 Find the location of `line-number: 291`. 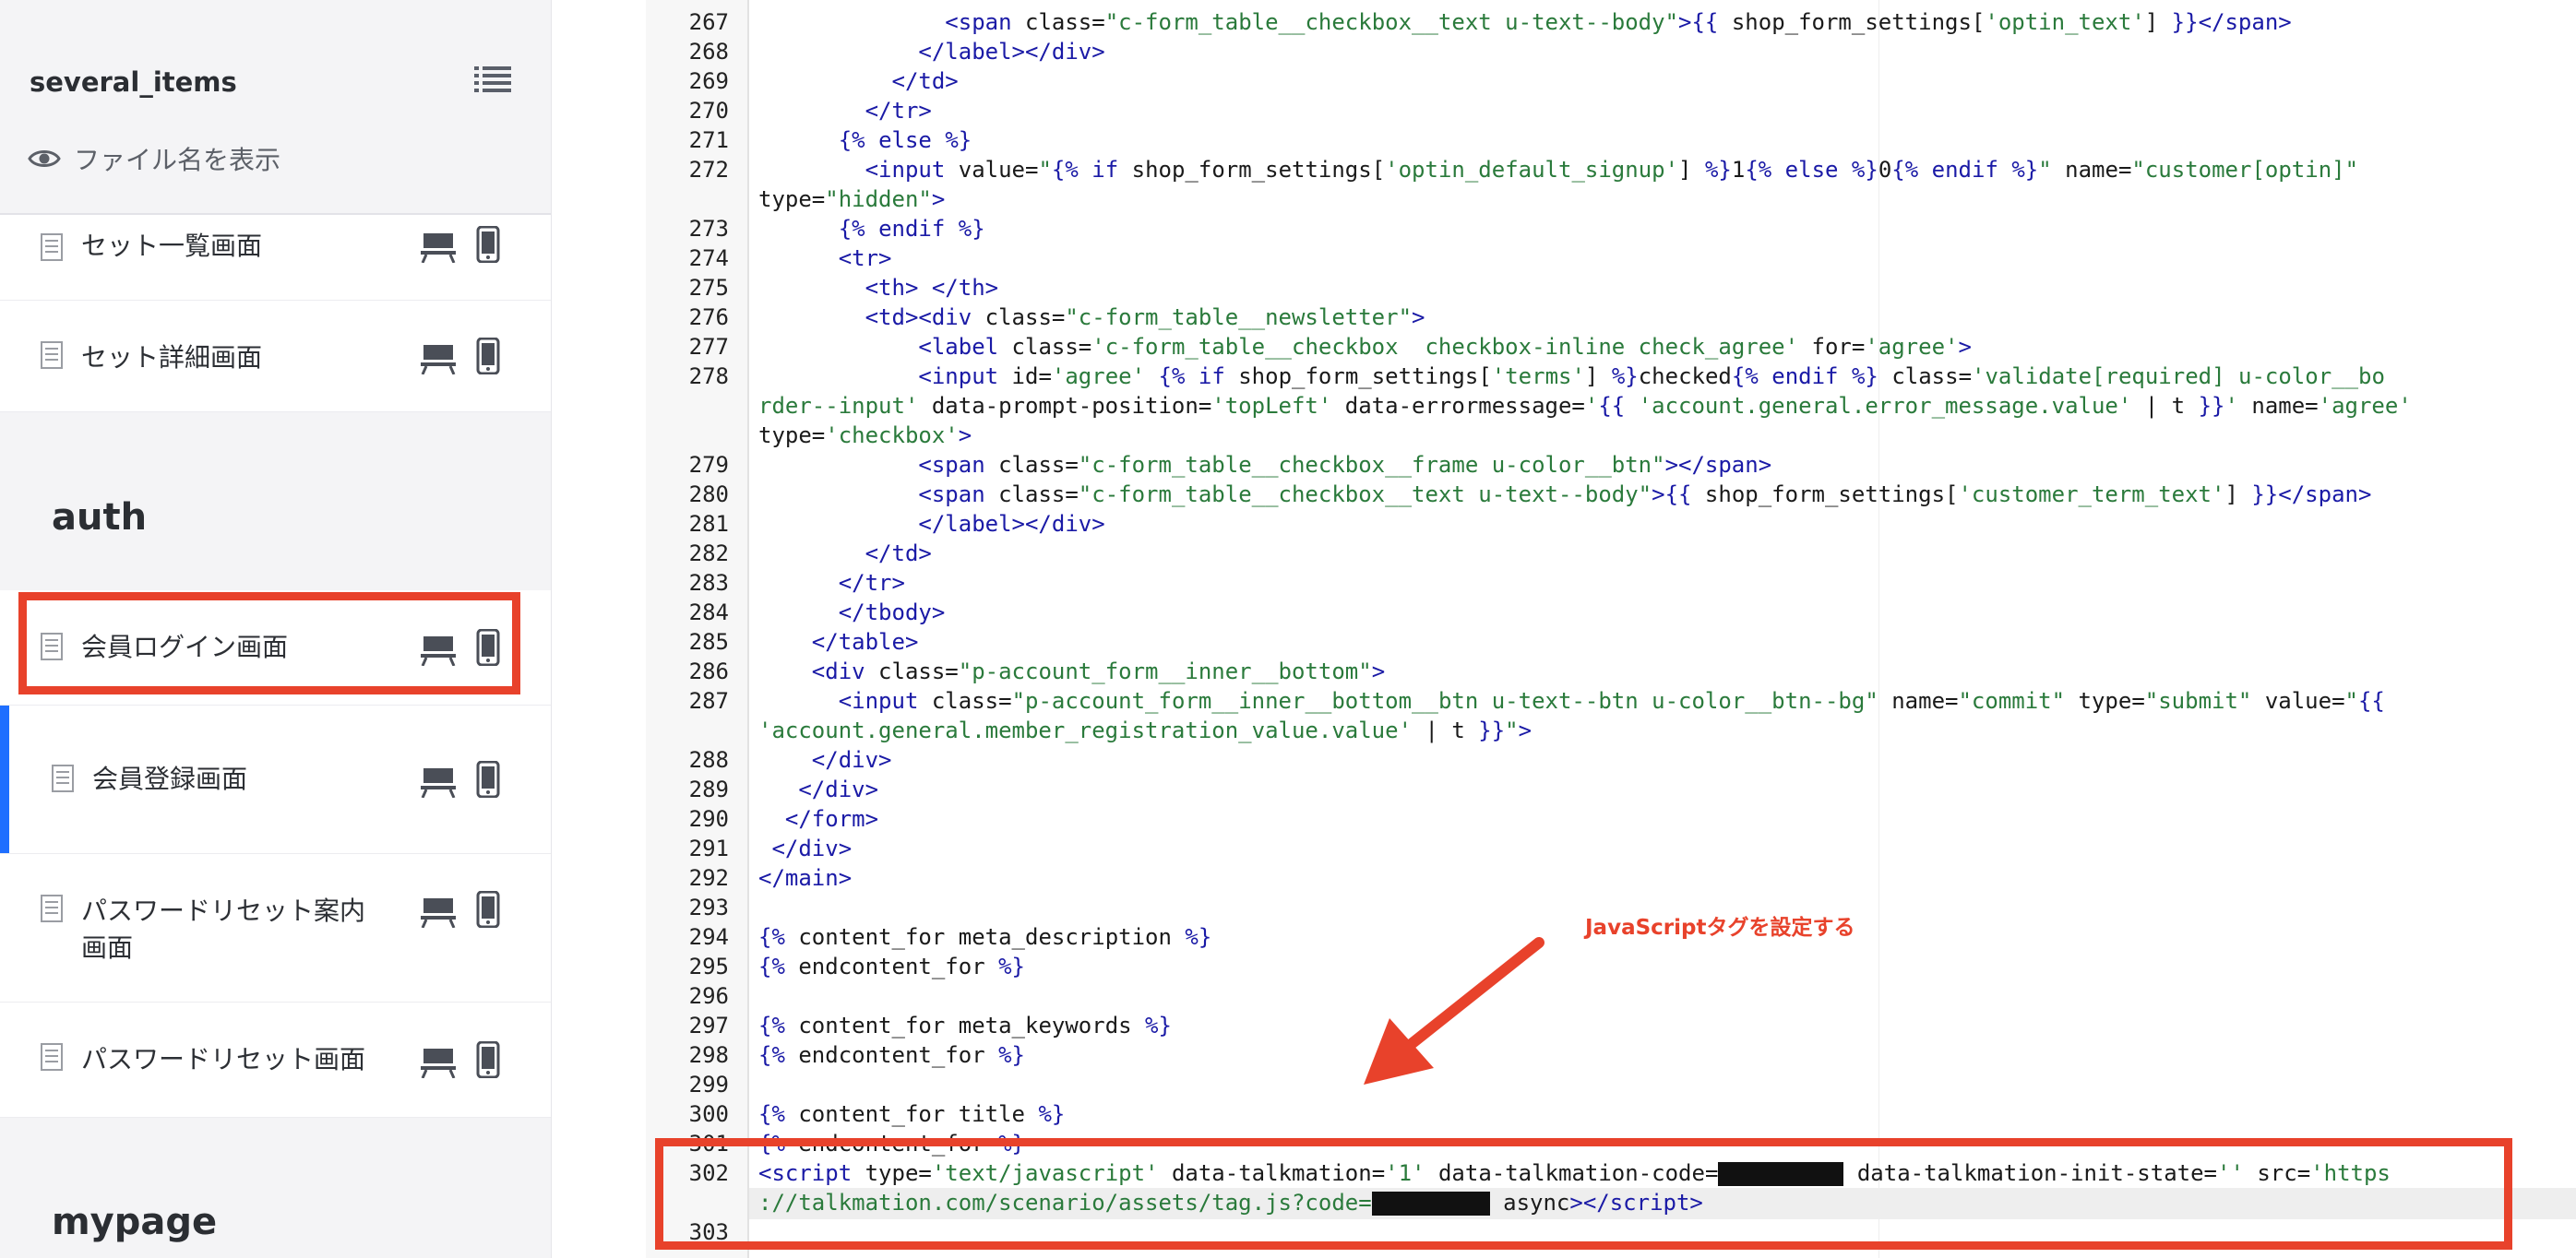

line-number: 291 is located at coordinates (708, 848).